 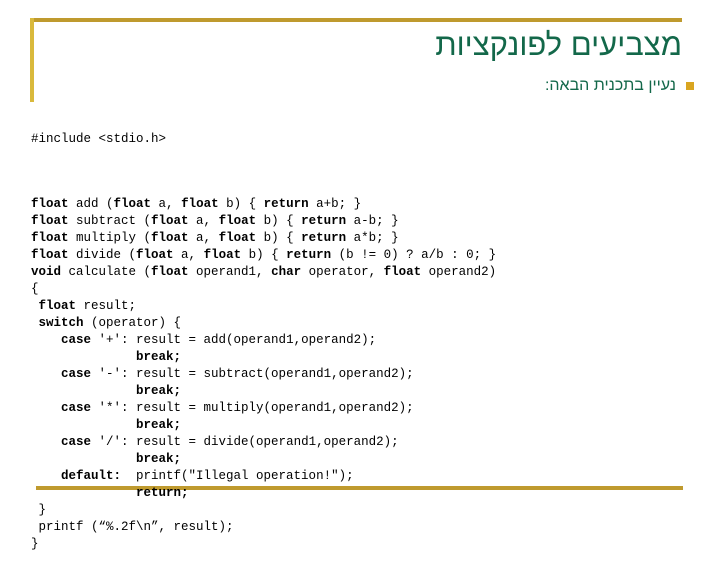 I want to click on code-line: default: printf("Illegal operation!");, so click(x=263, y=476).